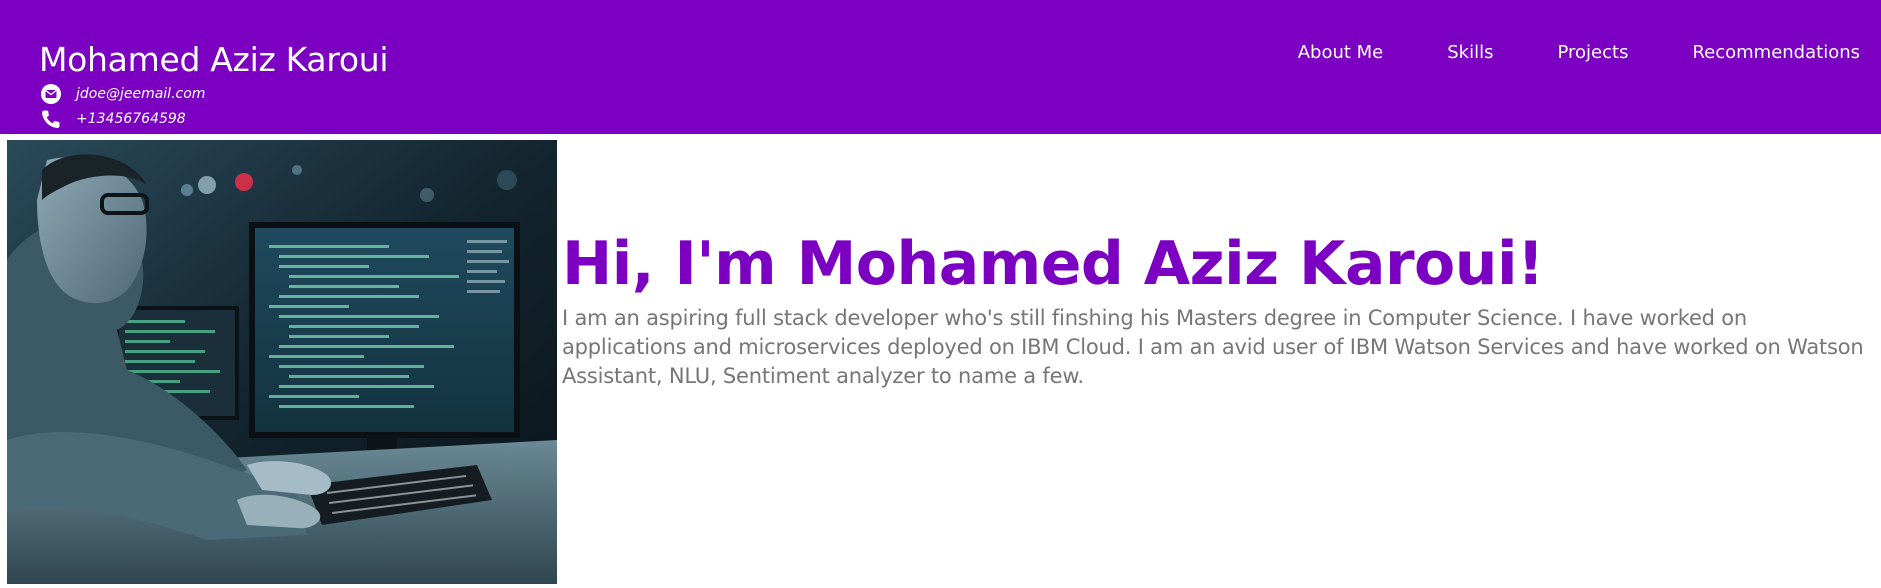  Describe the element at coordinates (140, 94) in the screenshot. I see `email-link: jdoe@jeemail.com` at that location.